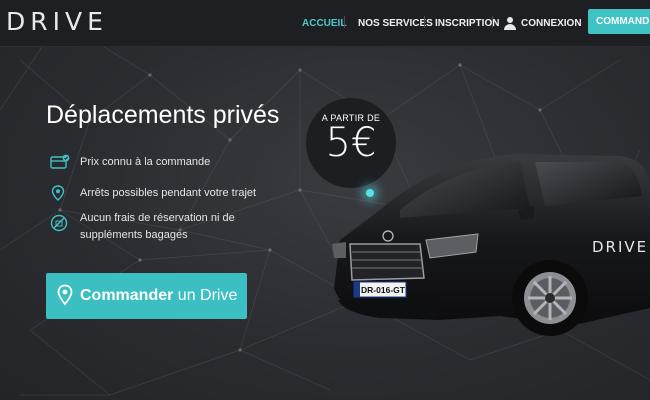 Image resolution: width=650 pixels, height=400 pixels. What do you see at coordinates (619, 21) in the screenshot?
I see `commander-nav-button: COMMANDER` at bounding box center [619, 21].